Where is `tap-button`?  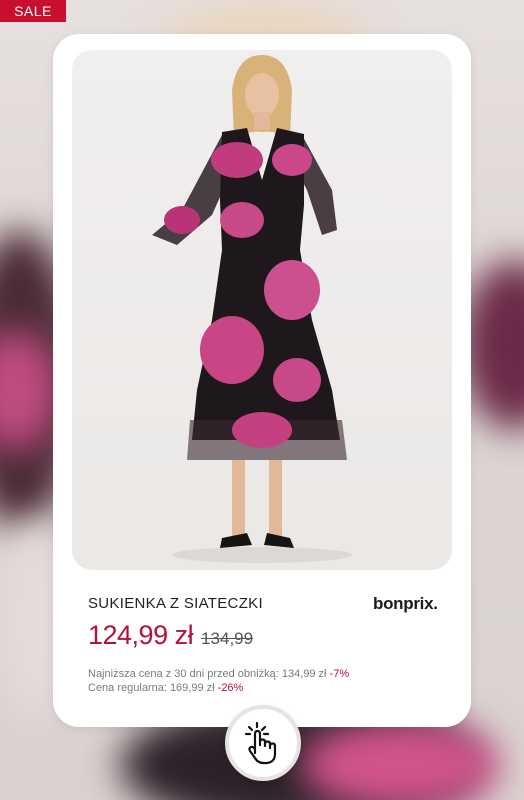
tap-button is located at coordinates (263, 743).